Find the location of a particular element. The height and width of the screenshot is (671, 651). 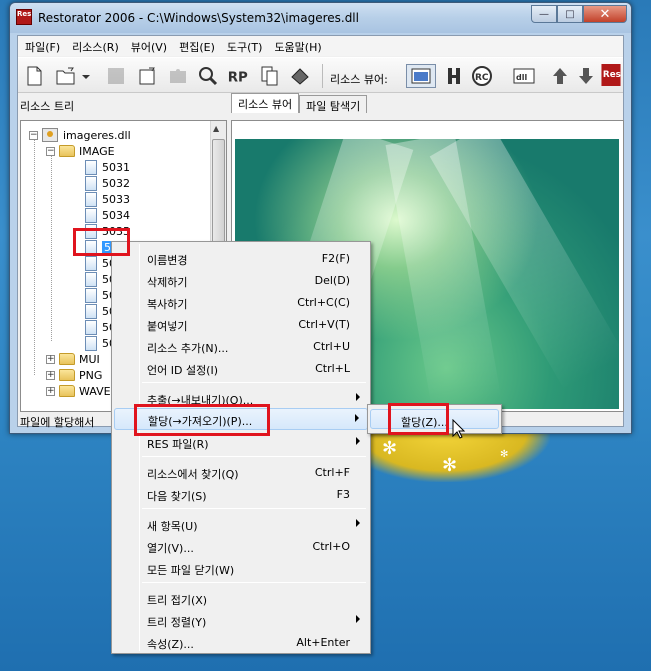

export-icon is located at coordinates (148, 76).